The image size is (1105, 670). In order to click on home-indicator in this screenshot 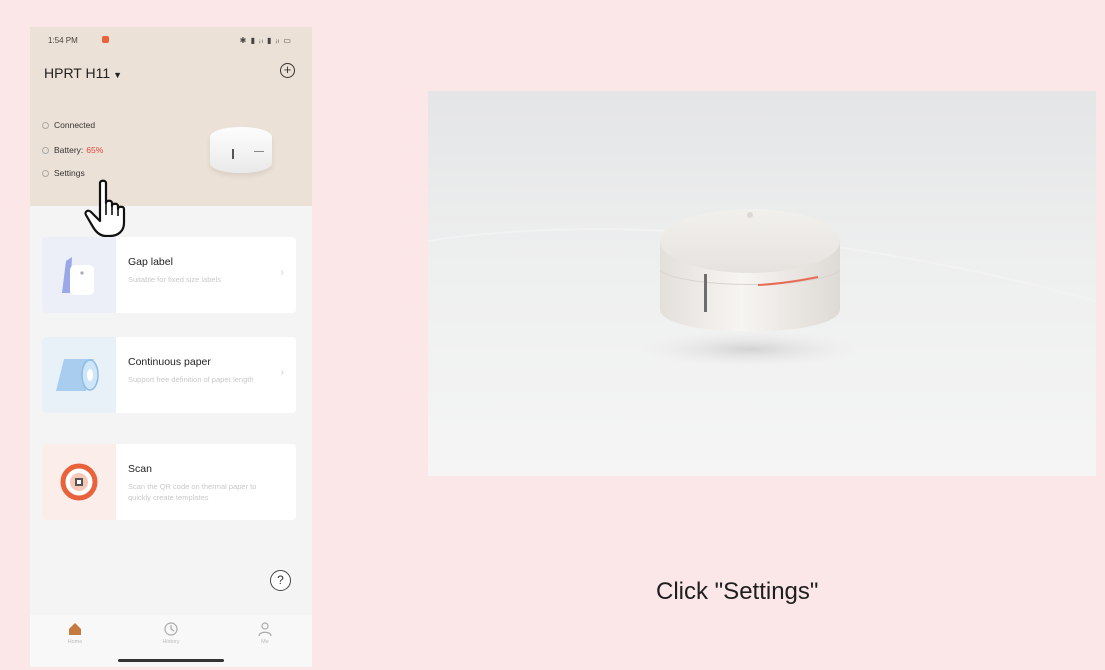, I will do `click(171, 660)`.